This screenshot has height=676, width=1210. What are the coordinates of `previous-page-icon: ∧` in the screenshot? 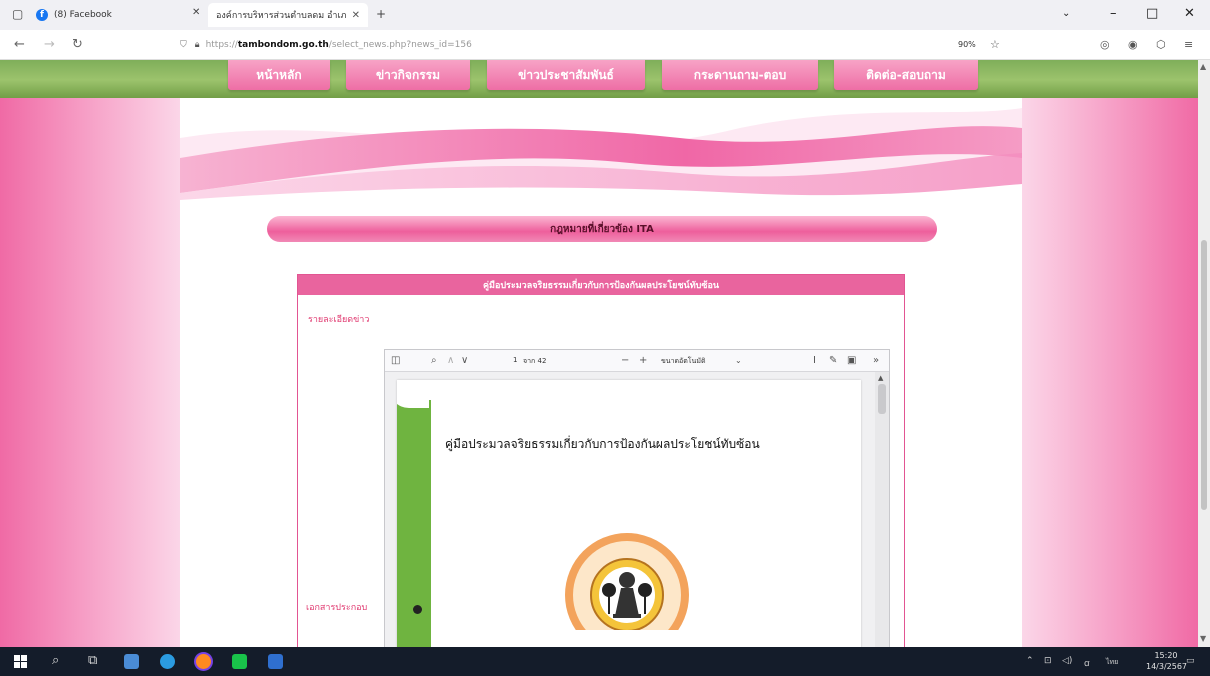 It's located at (450, 360).